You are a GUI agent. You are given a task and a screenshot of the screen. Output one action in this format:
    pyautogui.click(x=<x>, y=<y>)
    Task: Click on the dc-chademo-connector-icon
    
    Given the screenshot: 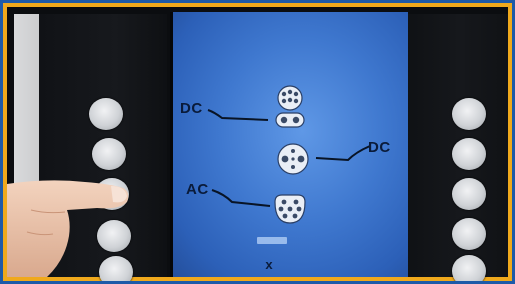 What is the action you would take?
    pyautogui.click(x=293, y=159)
    